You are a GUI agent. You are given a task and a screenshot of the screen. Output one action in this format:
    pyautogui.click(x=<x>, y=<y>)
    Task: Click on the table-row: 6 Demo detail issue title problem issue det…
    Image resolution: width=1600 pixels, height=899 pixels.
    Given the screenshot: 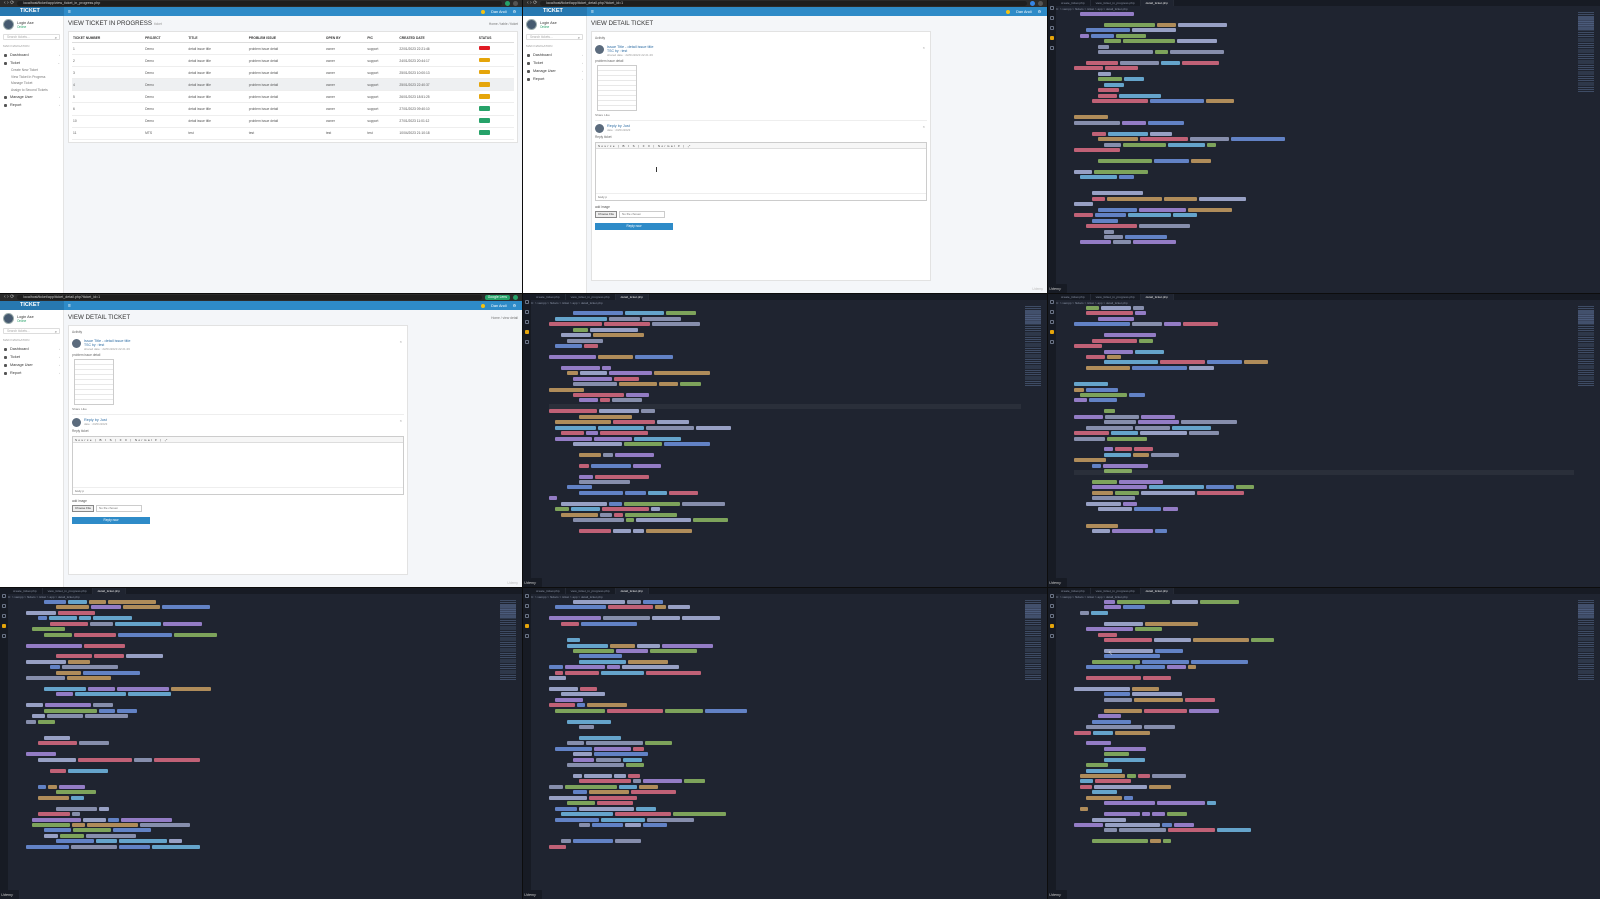 What is the action you would take?
    pyautogui.click(x=293, y=109)
    